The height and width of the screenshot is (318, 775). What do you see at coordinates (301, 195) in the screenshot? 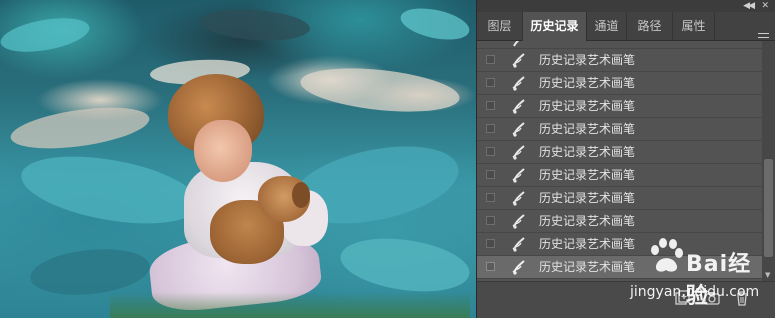
I see `puppy-ear` at bounding box center [301, 195].